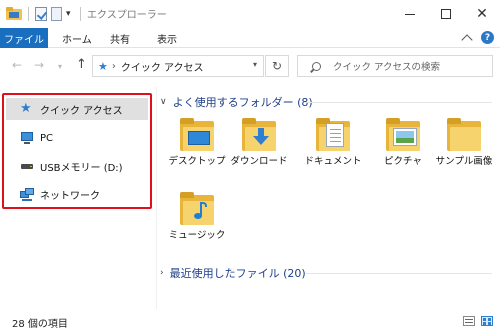 This screenshot has width=500, height=333. I want to click on sidebar-item-network: ネットワーク, so click(77, 194).